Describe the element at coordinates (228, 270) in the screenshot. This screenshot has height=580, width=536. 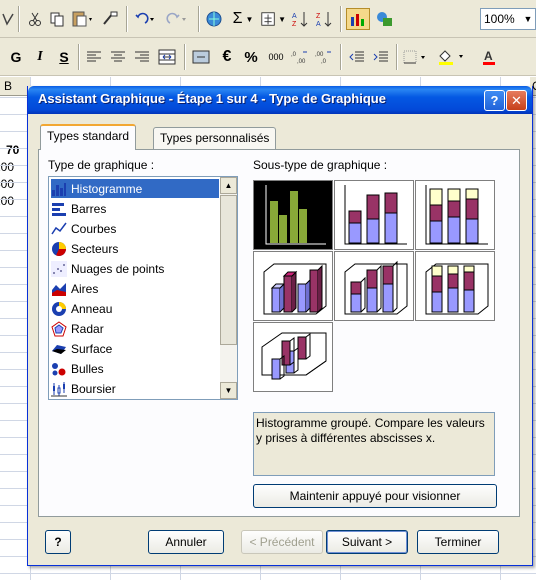
I see `scroll-thumb` at that location.